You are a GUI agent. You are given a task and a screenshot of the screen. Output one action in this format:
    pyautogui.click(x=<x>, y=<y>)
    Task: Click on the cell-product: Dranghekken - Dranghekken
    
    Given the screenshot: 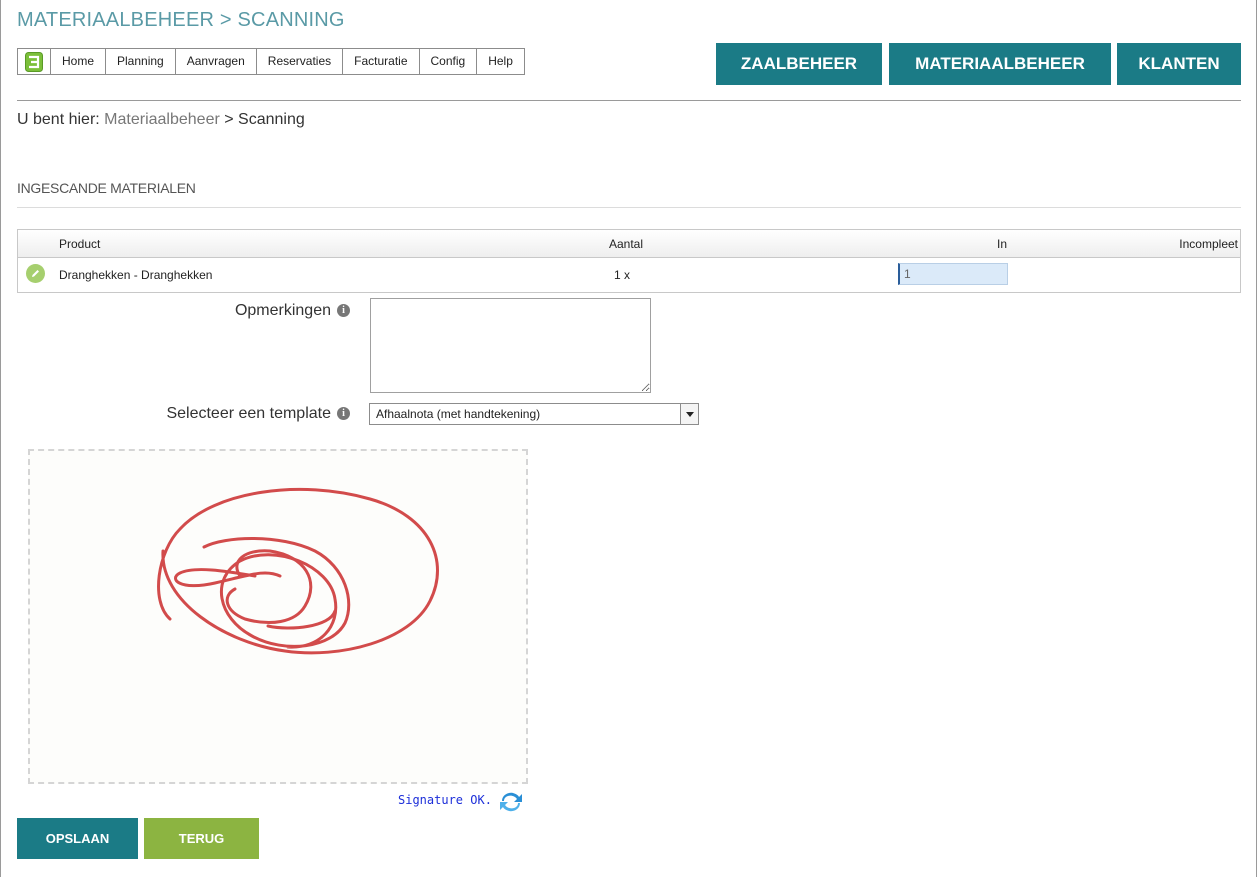 What is the action you would take?
    pyautogui.click(x=136, y=275)
    